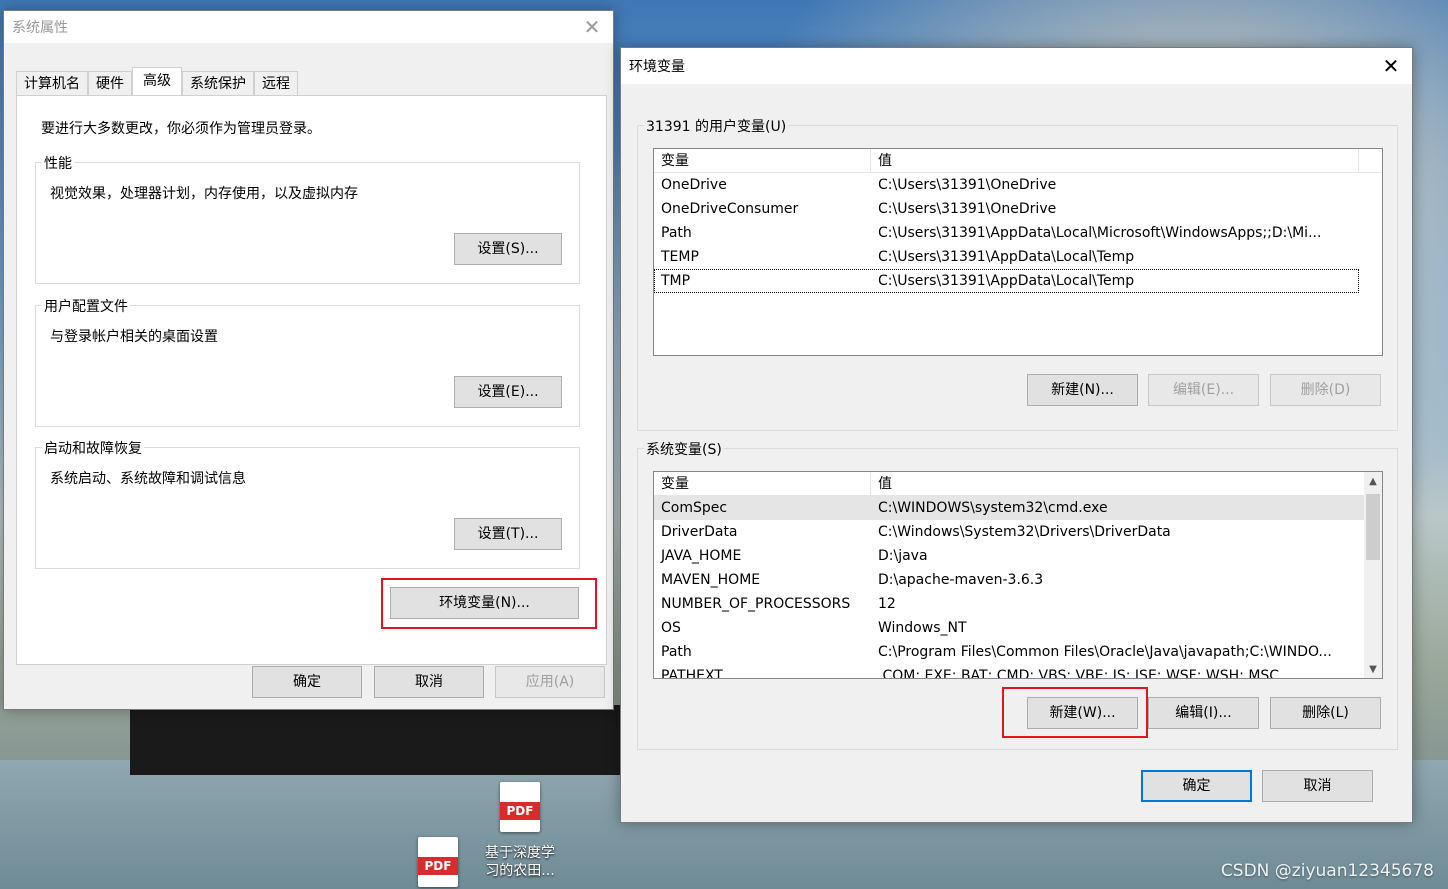 This screenshot has height=889, width=1448. I want to click on tab-remote: 远程, so click(276, 83).